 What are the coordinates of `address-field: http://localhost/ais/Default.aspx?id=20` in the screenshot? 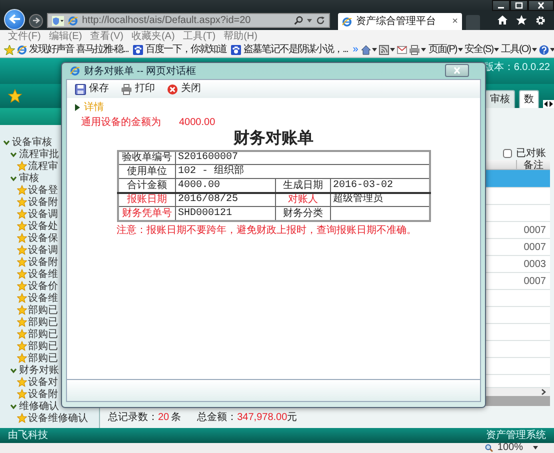 It's located at (188, 20).